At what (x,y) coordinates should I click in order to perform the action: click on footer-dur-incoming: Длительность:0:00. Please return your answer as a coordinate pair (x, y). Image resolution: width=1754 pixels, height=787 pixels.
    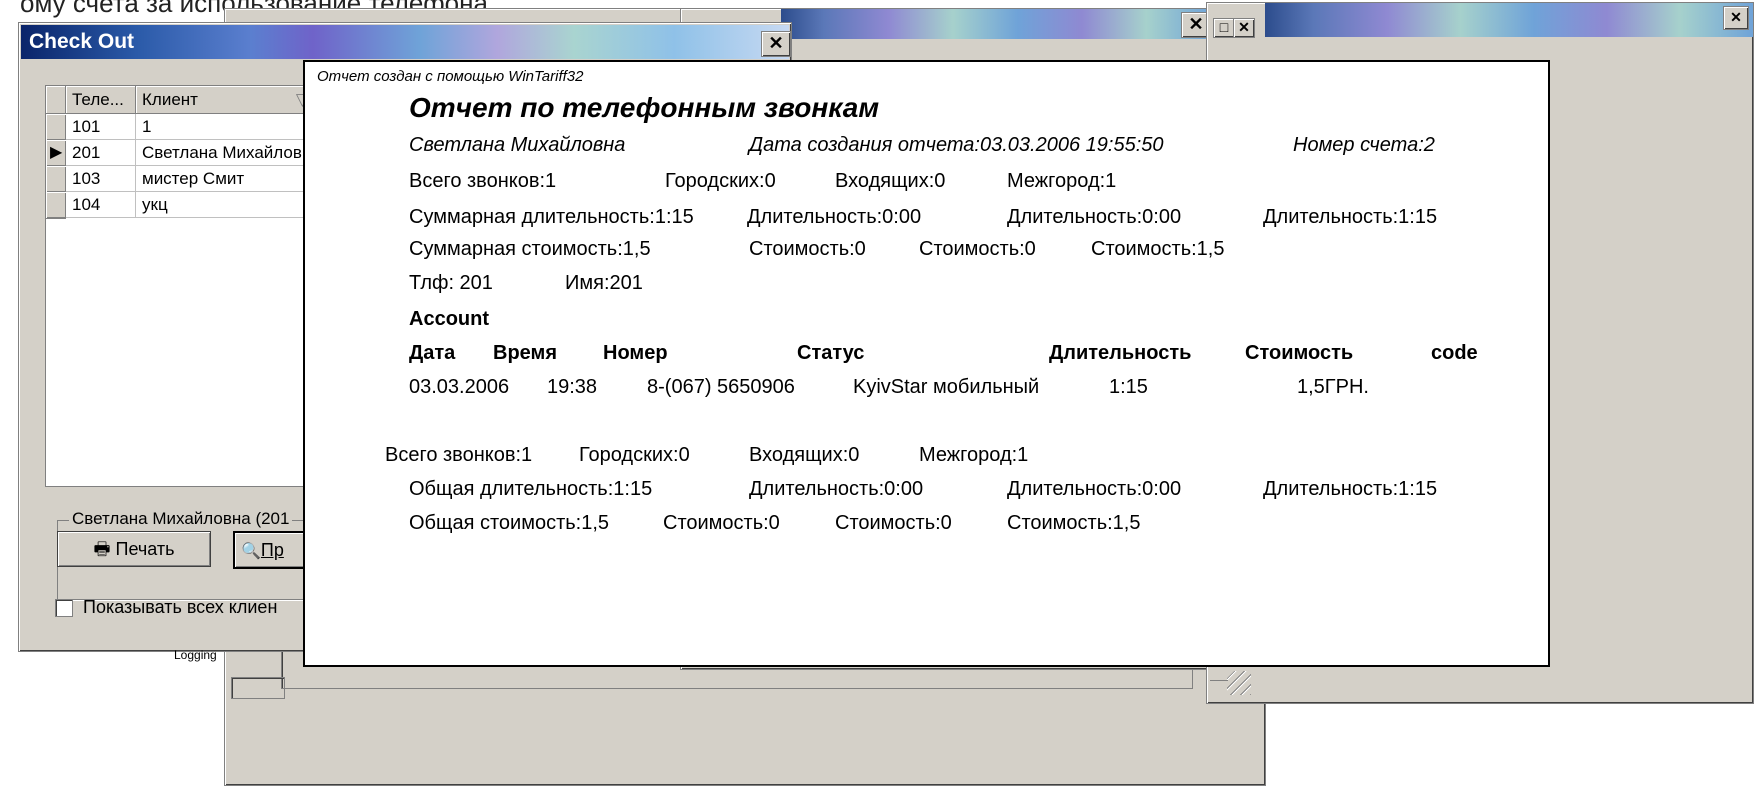
    Looking at the image, I should click on (1094, 489).